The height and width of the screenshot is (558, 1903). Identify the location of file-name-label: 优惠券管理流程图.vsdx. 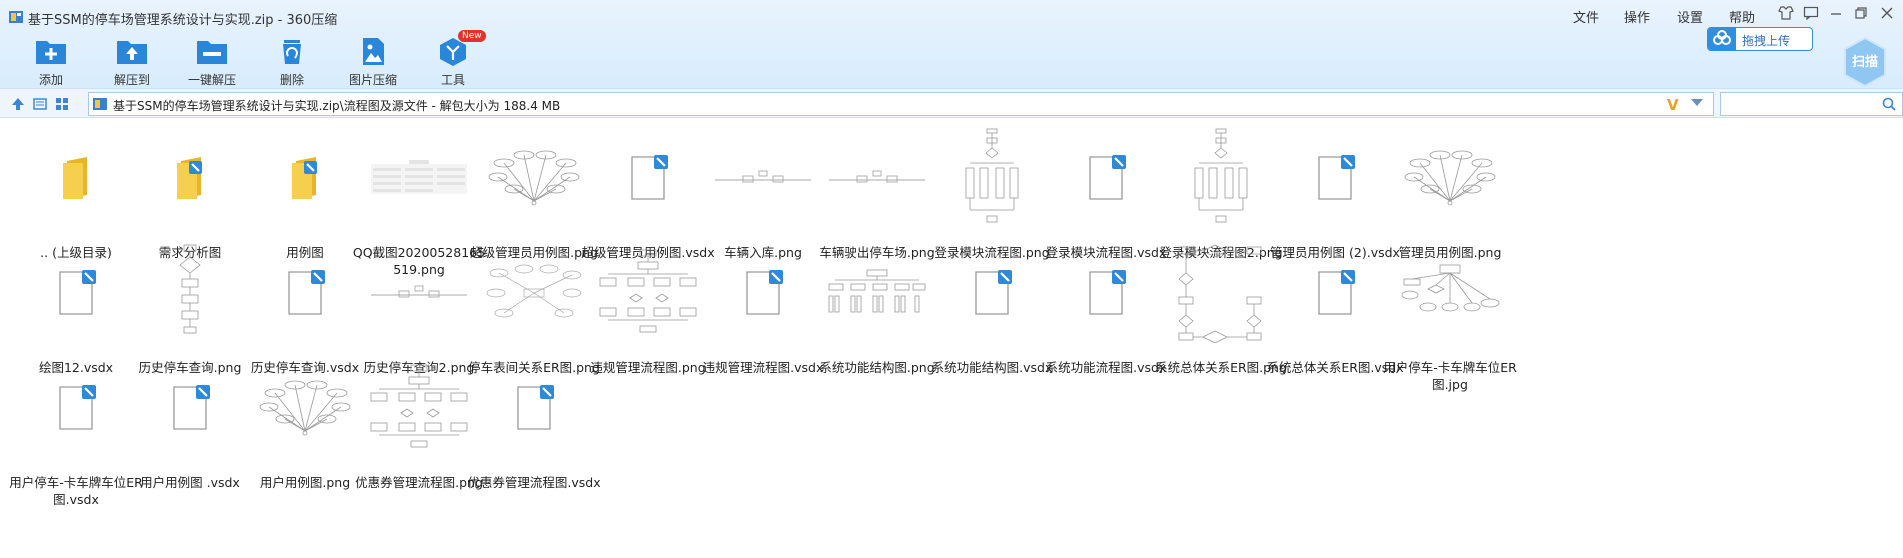
(534, 482).